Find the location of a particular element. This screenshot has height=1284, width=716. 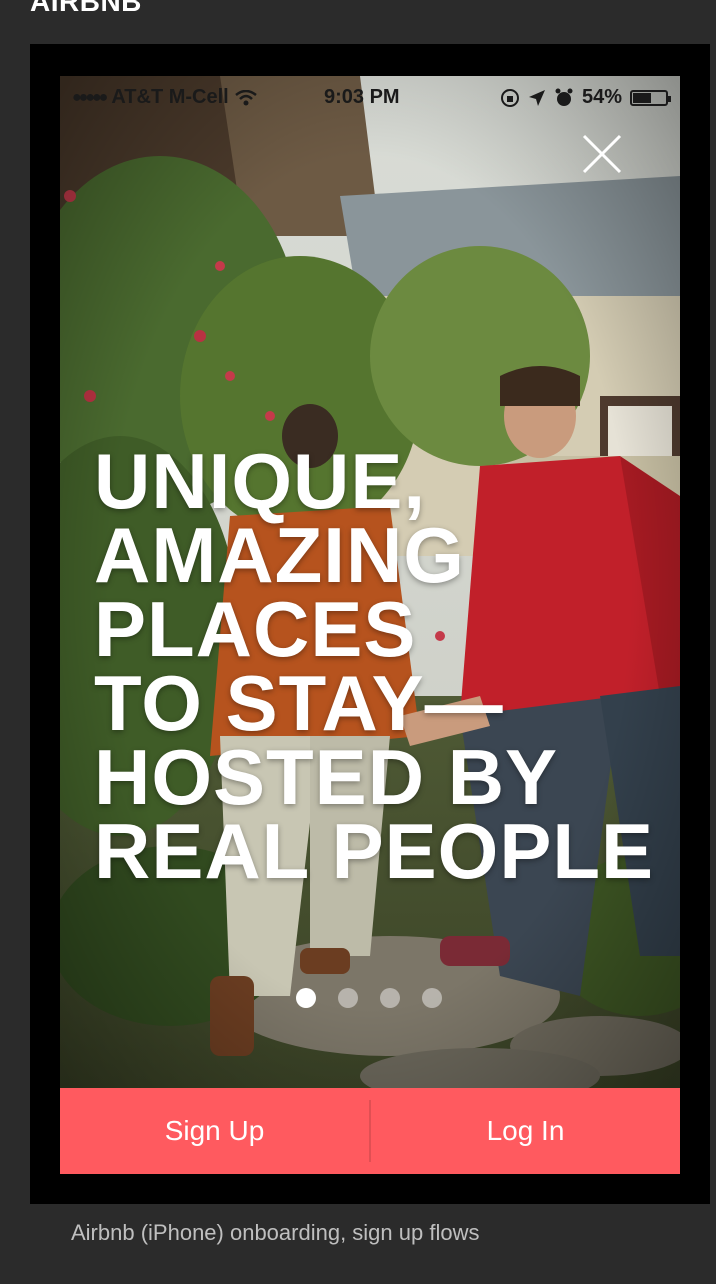

headline-line: PLACES is located at coordinates (255, 629).